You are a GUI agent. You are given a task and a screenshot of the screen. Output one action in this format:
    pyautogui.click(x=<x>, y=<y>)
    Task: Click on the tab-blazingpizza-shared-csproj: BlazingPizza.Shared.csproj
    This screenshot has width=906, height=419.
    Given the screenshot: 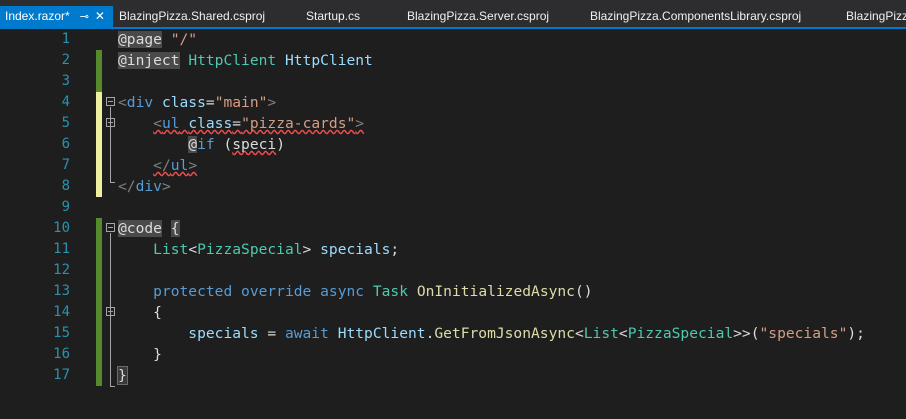 What is the action you would take?
    pyautogui.click(x=192, y=16)
    